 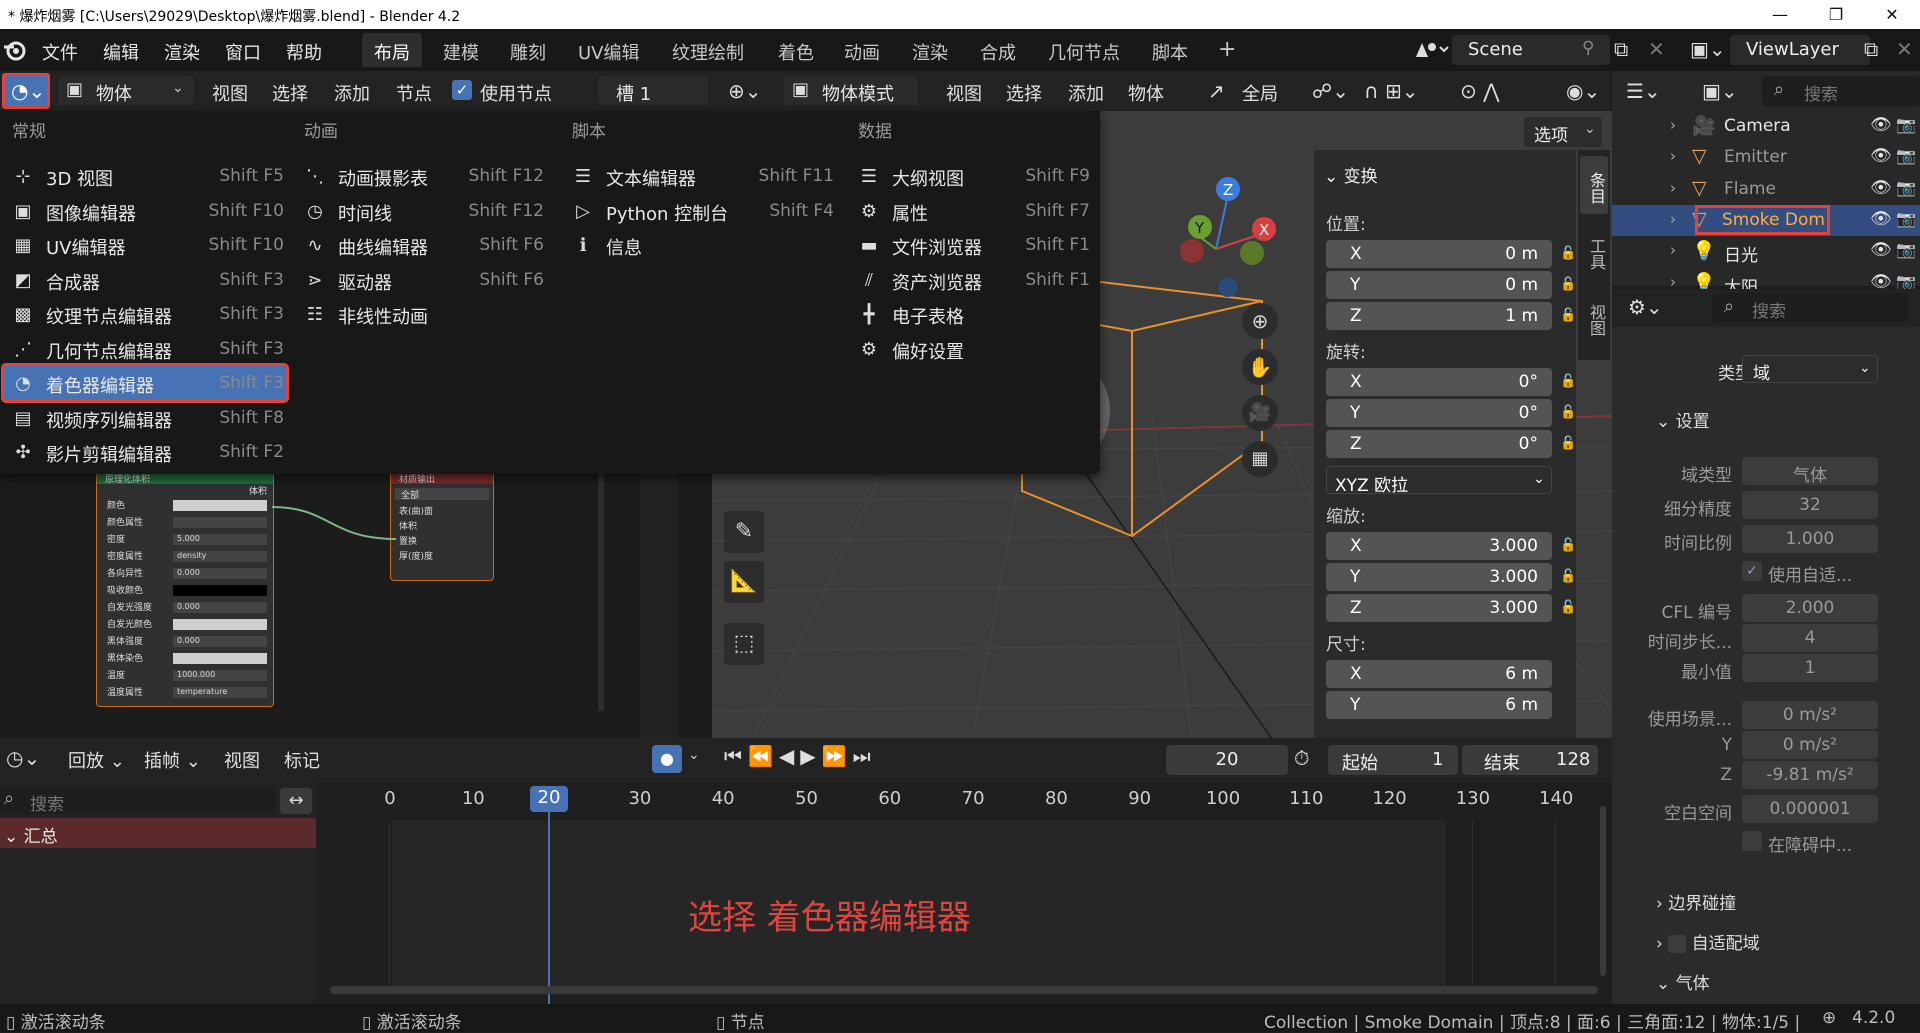 I want to click on outliner-item-name: Flame, so click(x=1750, y=189).